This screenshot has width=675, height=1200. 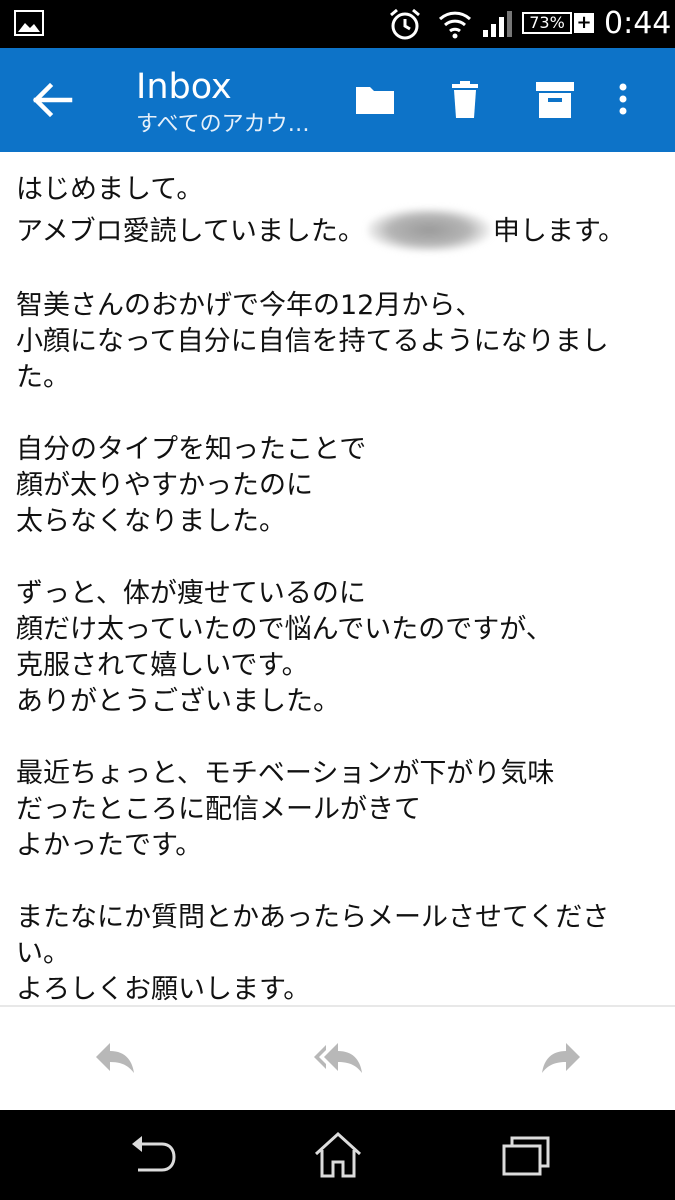 What do you see at coordinates (375, 99) in the screenshot?
I see `folder-icon` at bounding box center [375, 99].